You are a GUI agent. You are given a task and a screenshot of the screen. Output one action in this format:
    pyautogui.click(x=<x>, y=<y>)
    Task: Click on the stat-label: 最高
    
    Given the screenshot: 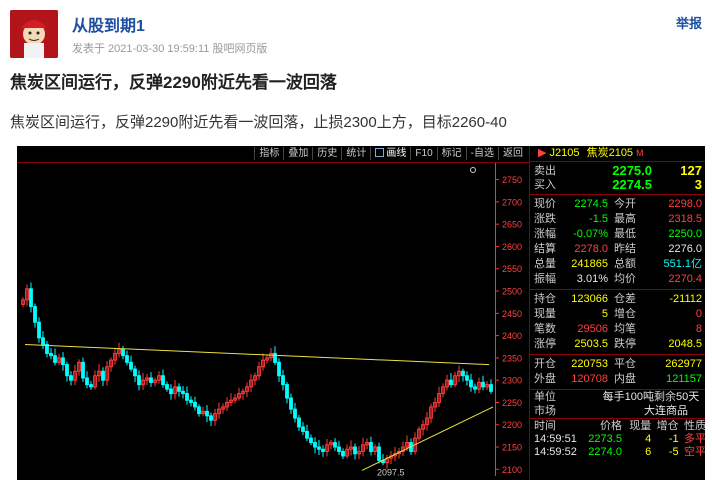 What is the action you would take?
    pyautogui.click(x=625, y=219)
    